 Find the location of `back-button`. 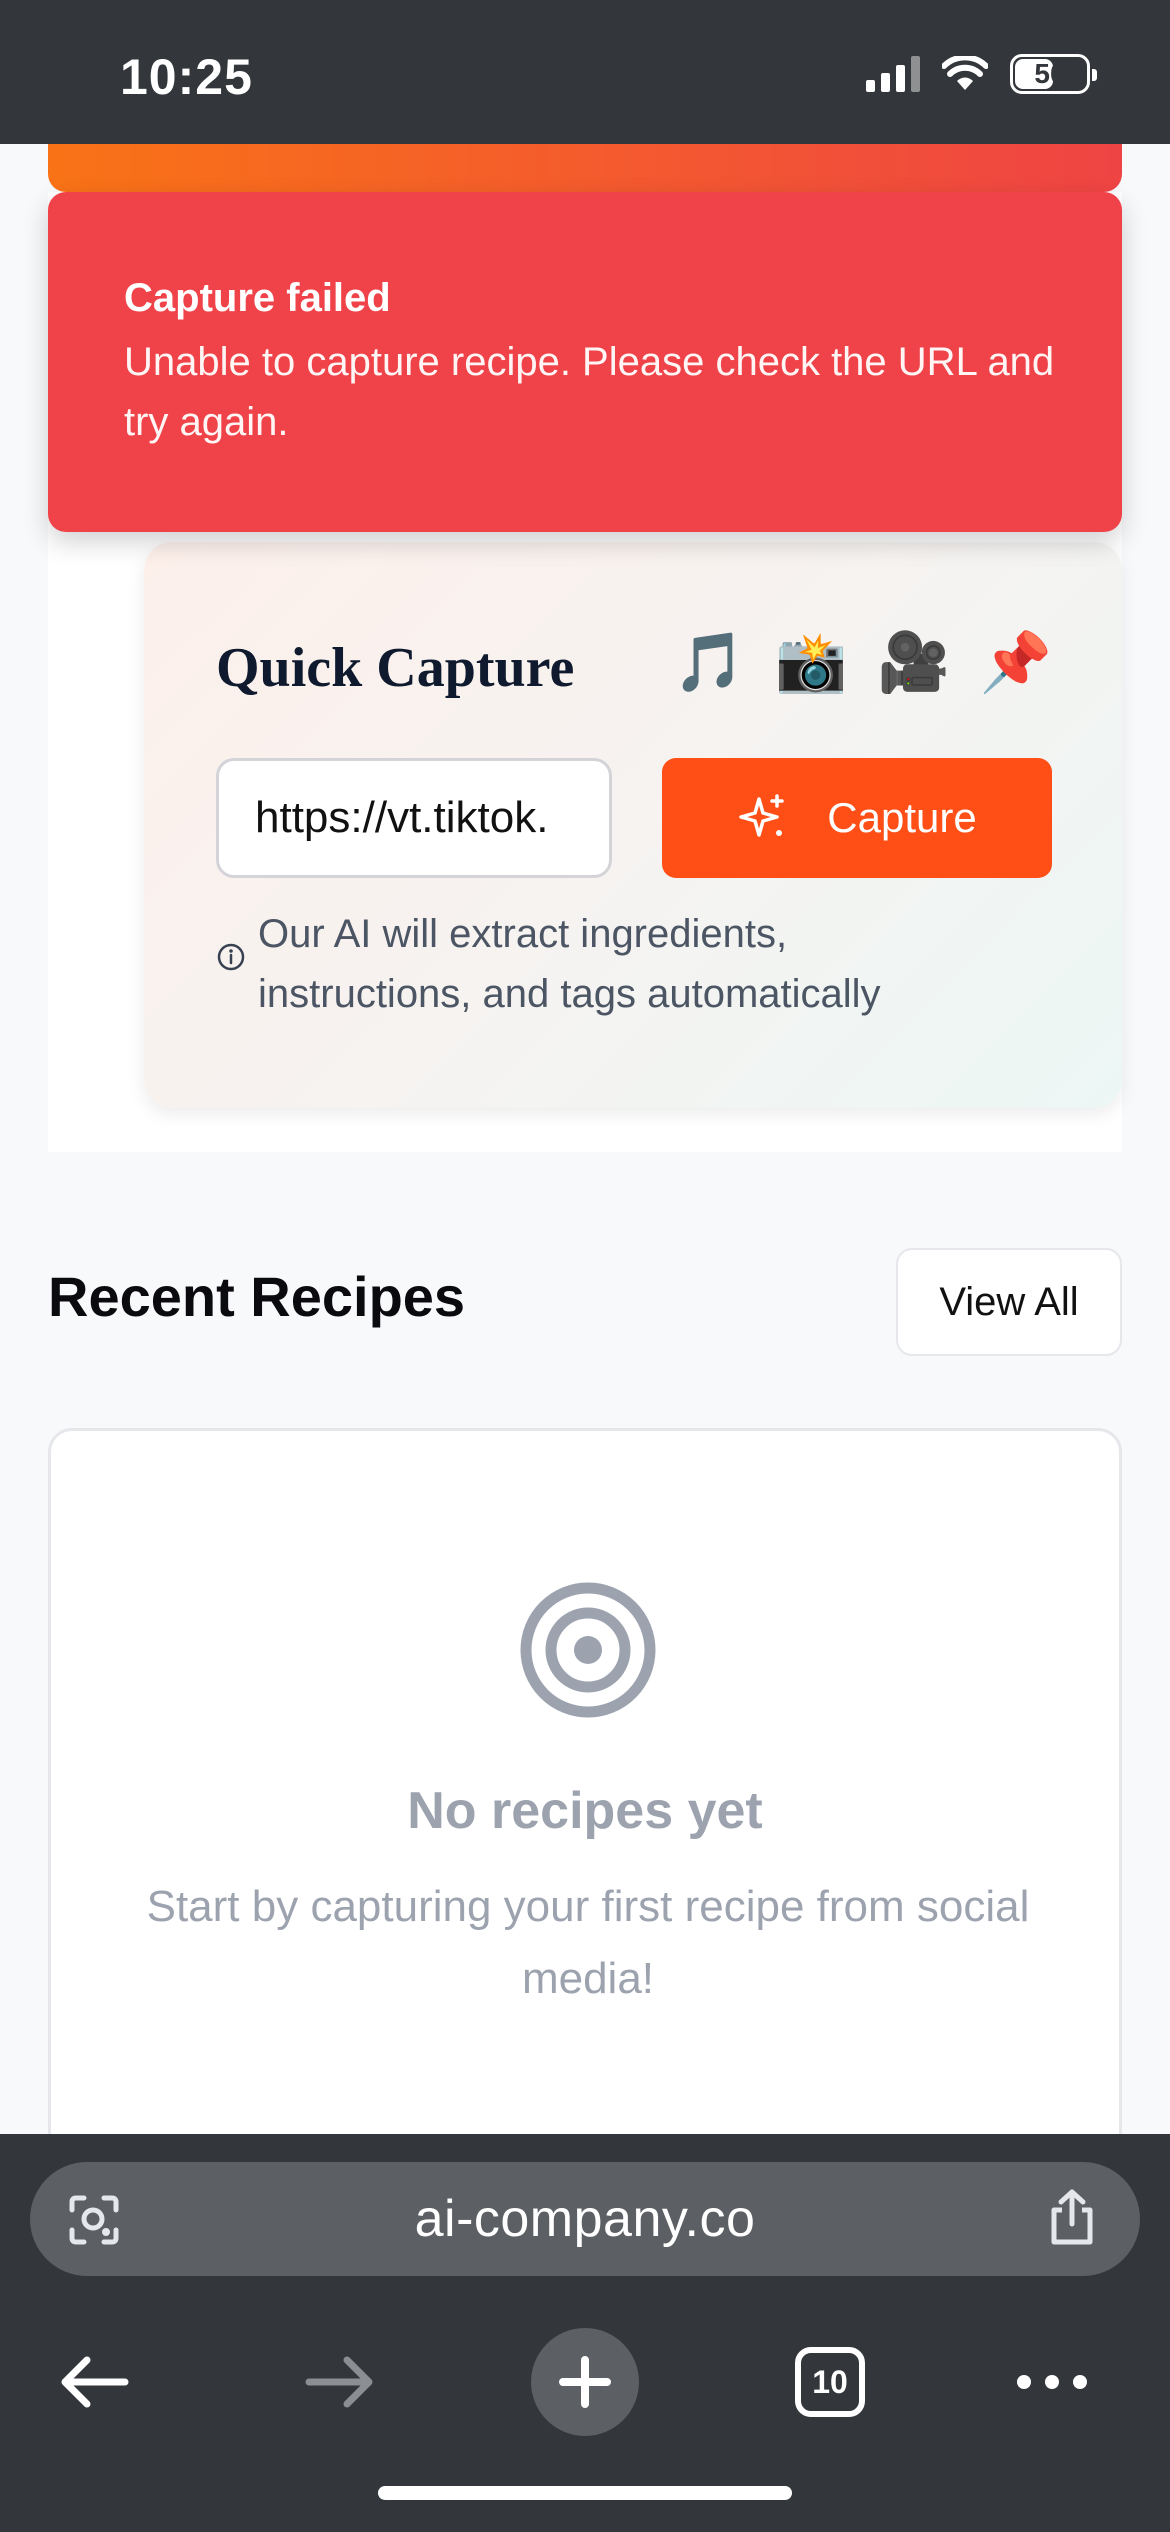

back-button is located at coordinates (94, 2382).